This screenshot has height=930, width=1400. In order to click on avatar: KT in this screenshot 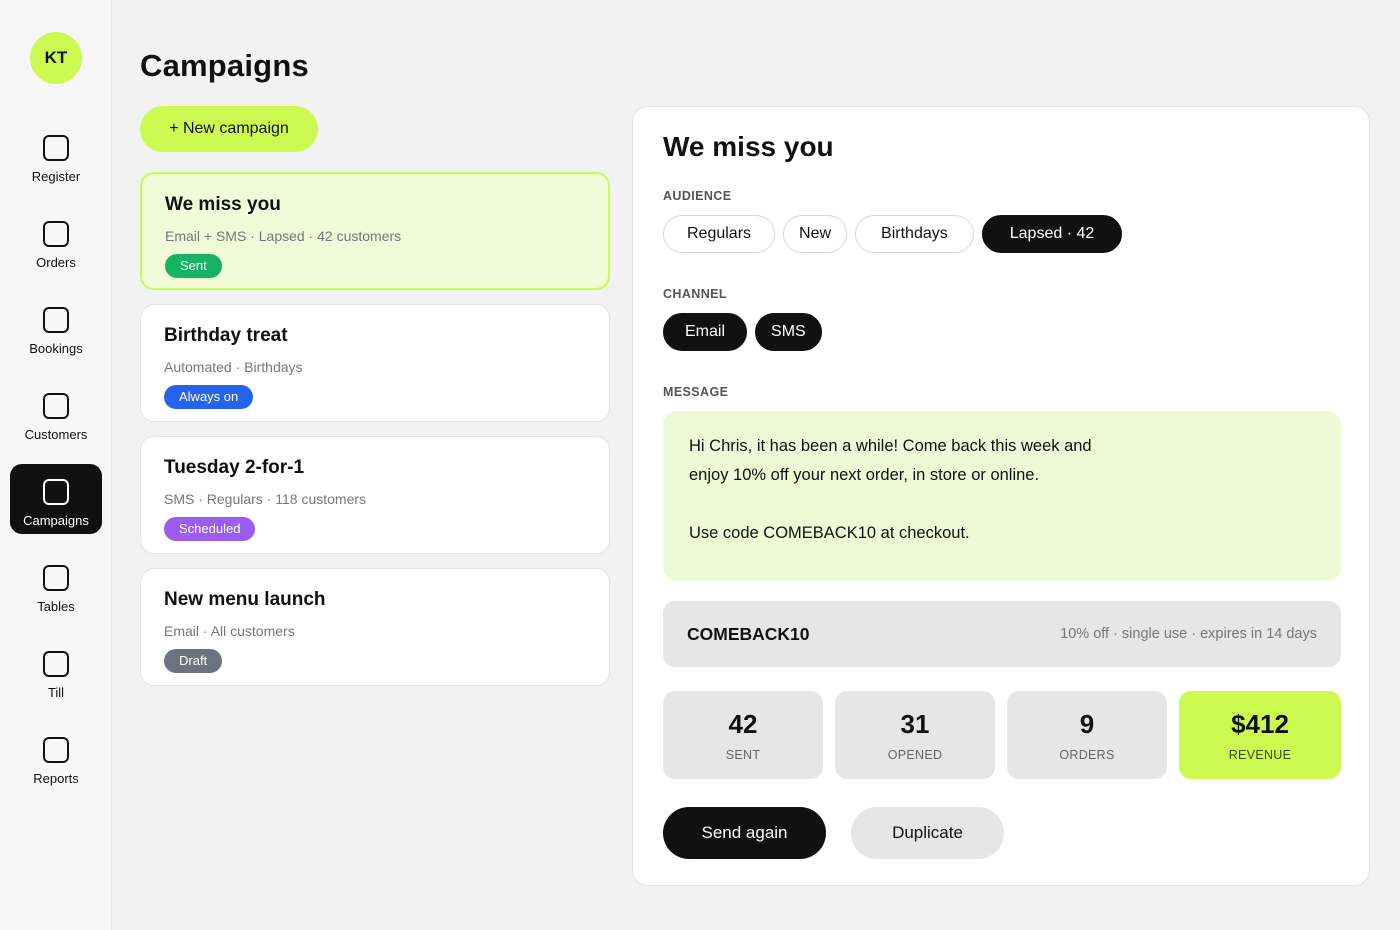, I will do `click(56, 58)`.